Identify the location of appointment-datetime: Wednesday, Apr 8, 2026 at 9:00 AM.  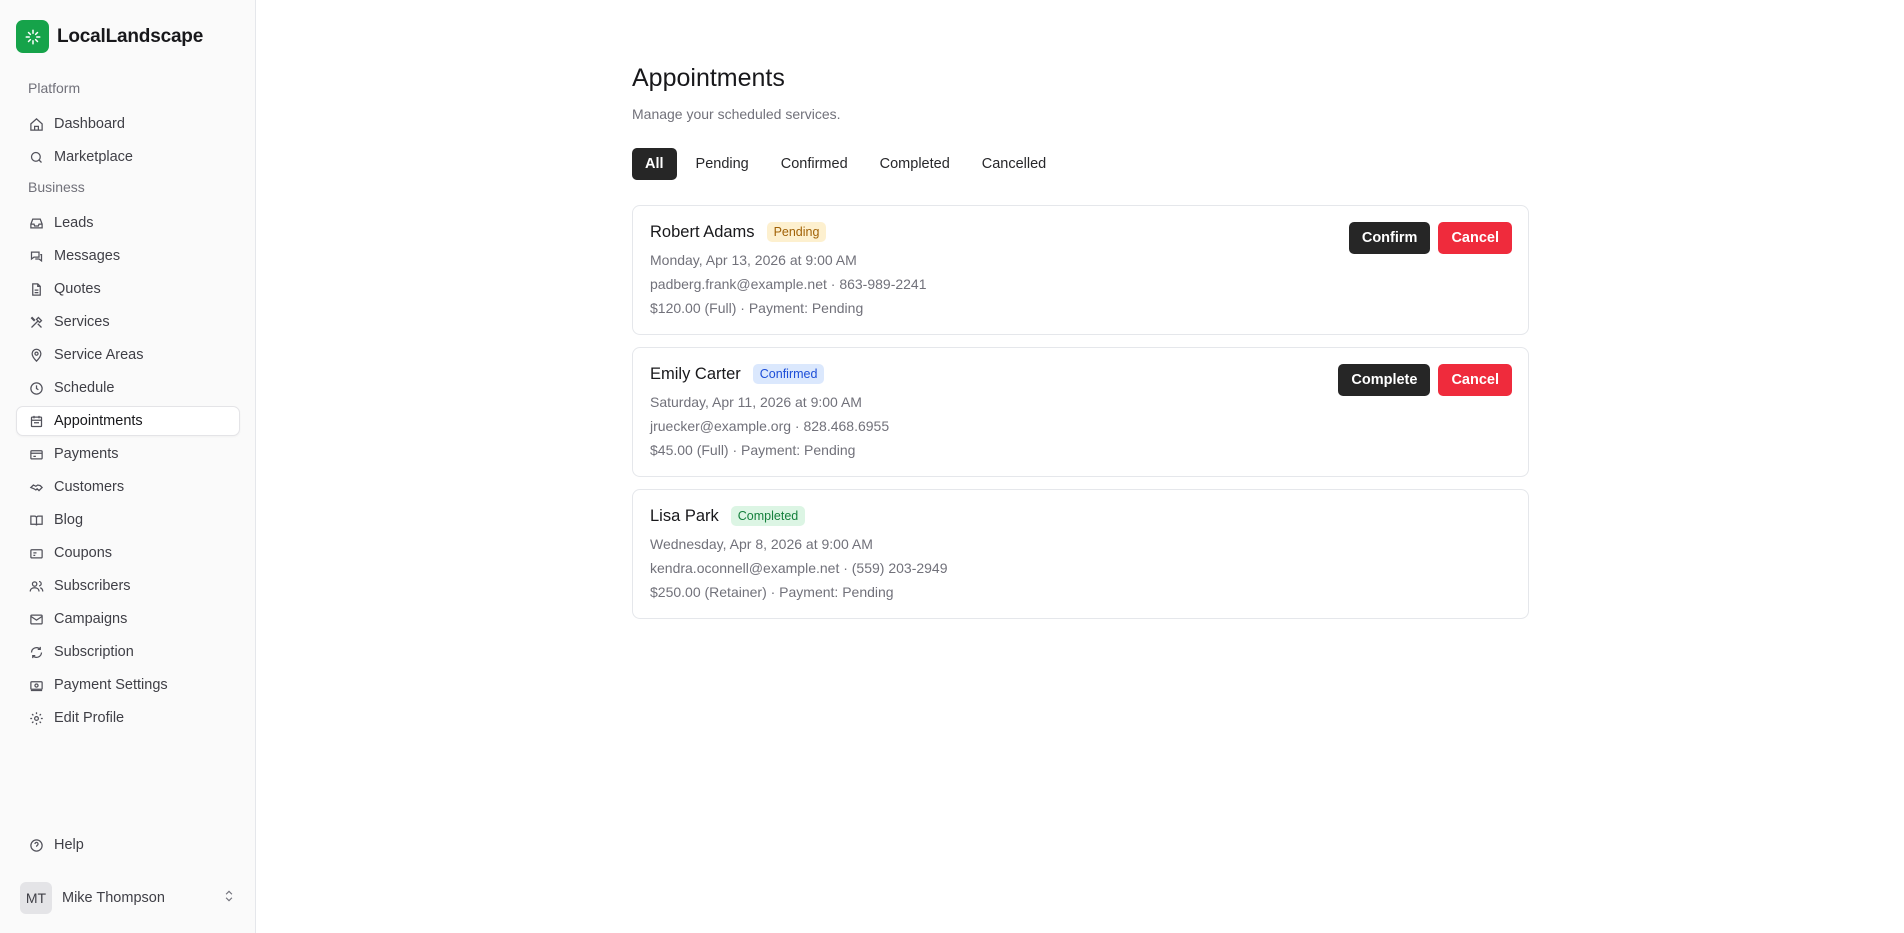
(761, 544).